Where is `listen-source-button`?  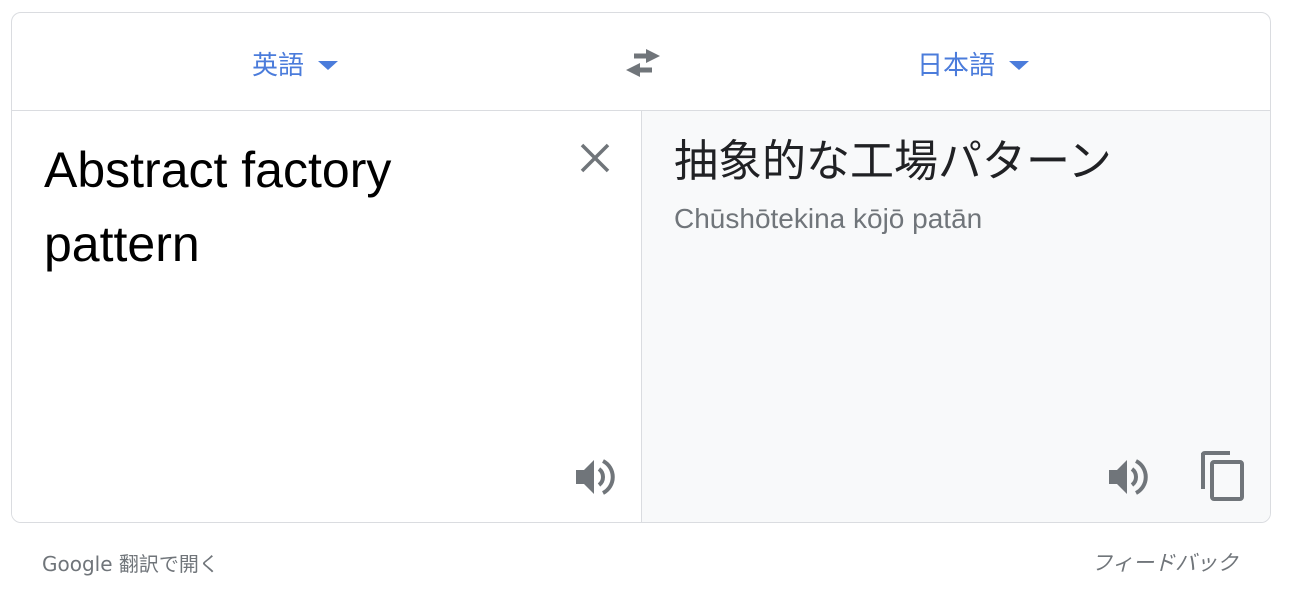 listen-source-button is located at coordinates (594, 477).